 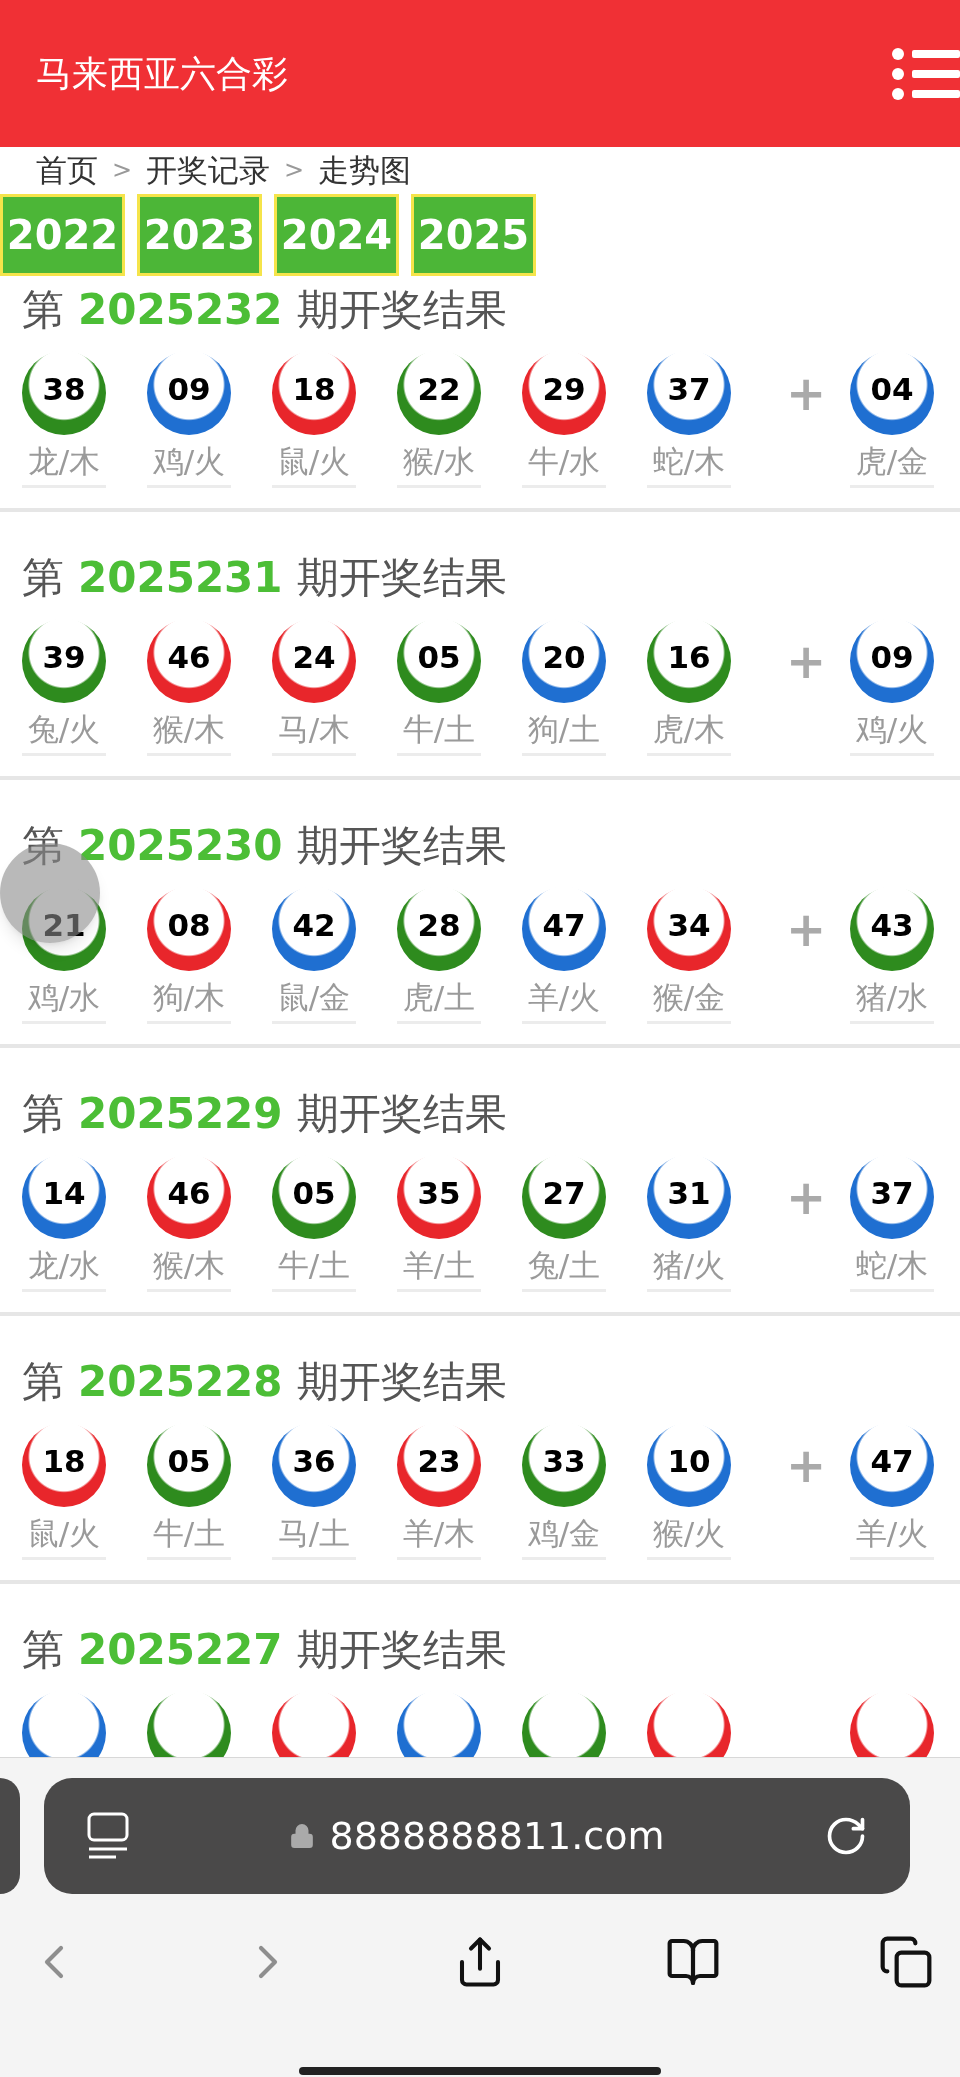 I want to click on breadcrumb-link: 走势图, so click(x=365, y=170).